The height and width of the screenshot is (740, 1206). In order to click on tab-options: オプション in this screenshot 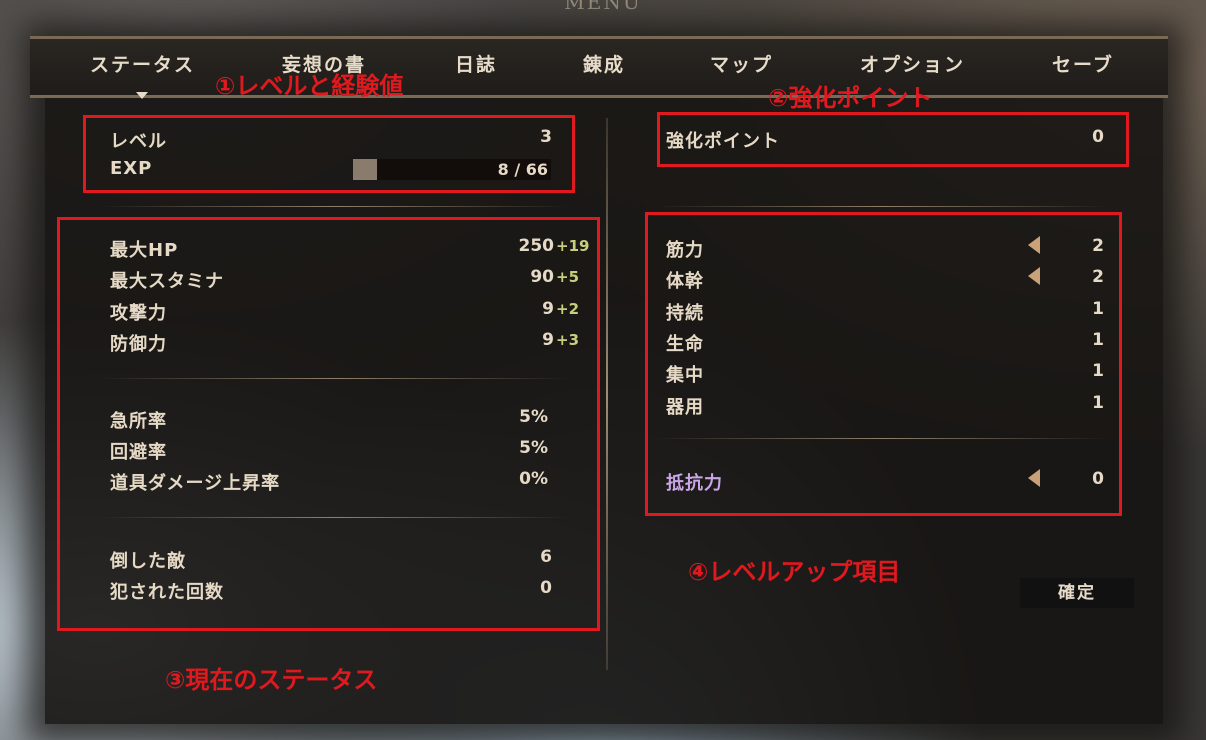, I will do `click(912, 63)`.